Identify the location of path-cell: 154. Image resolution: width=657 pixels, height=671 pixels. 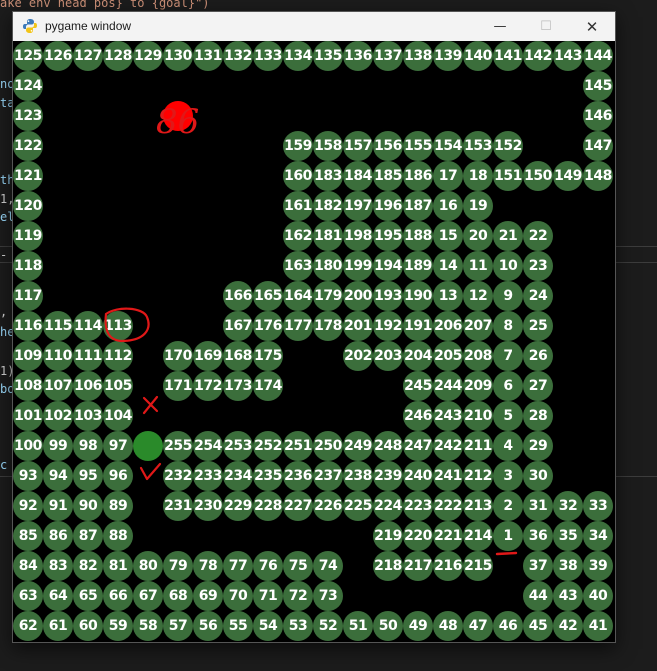
(448, 146).